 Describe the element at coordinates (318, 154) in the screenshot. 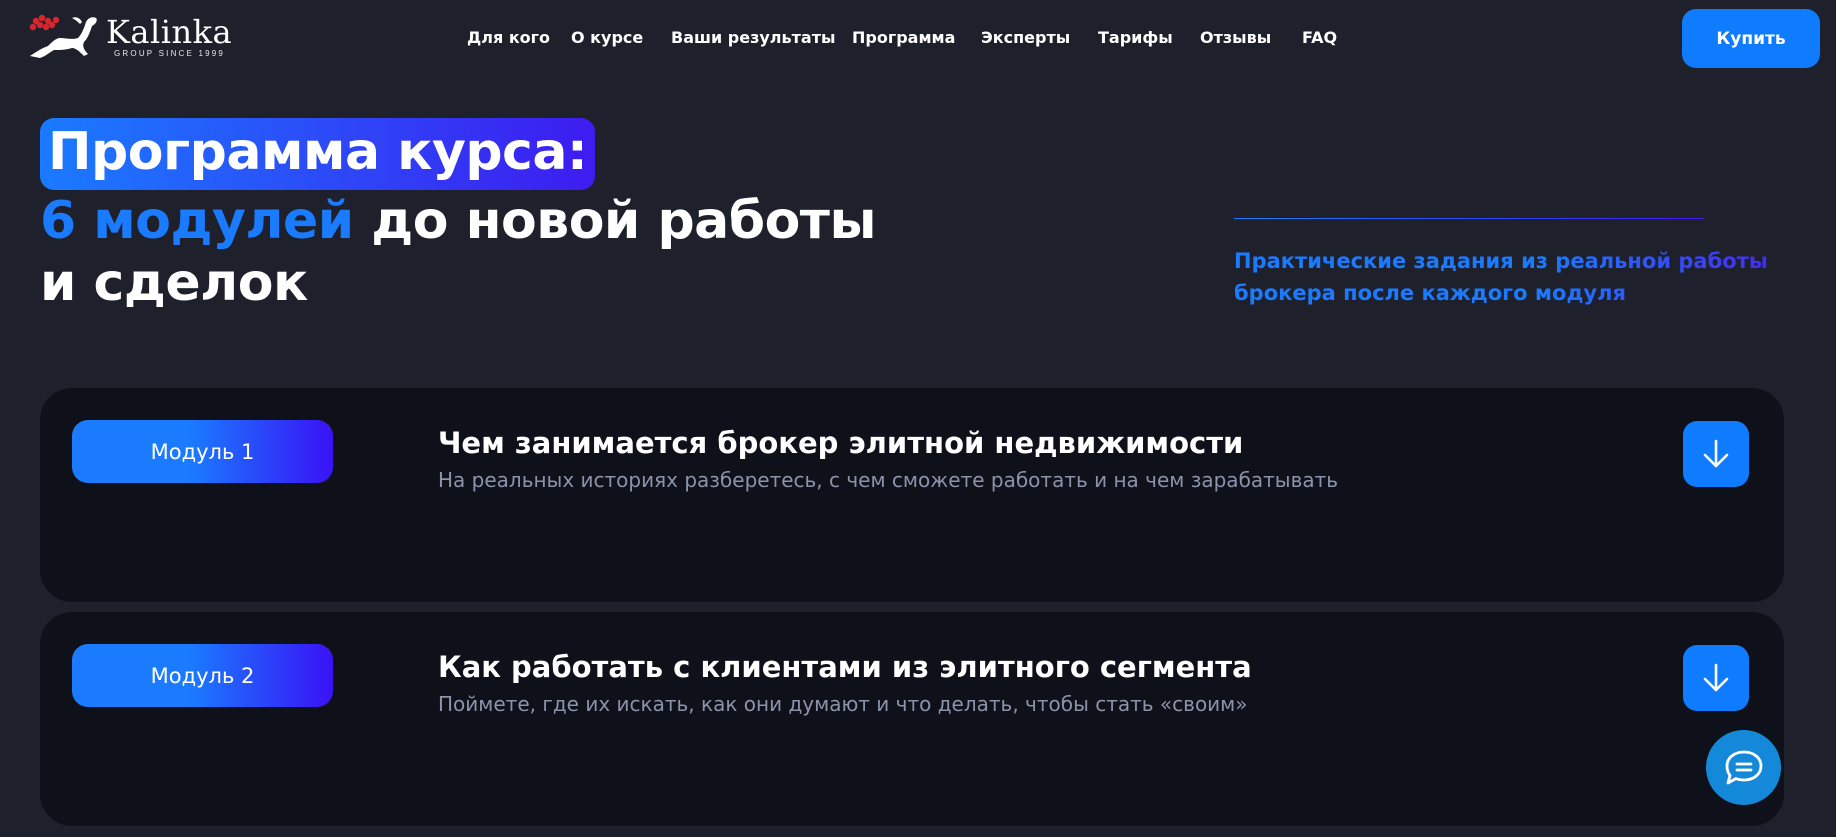

I see `title-highlight: Программа курса:` at that location.